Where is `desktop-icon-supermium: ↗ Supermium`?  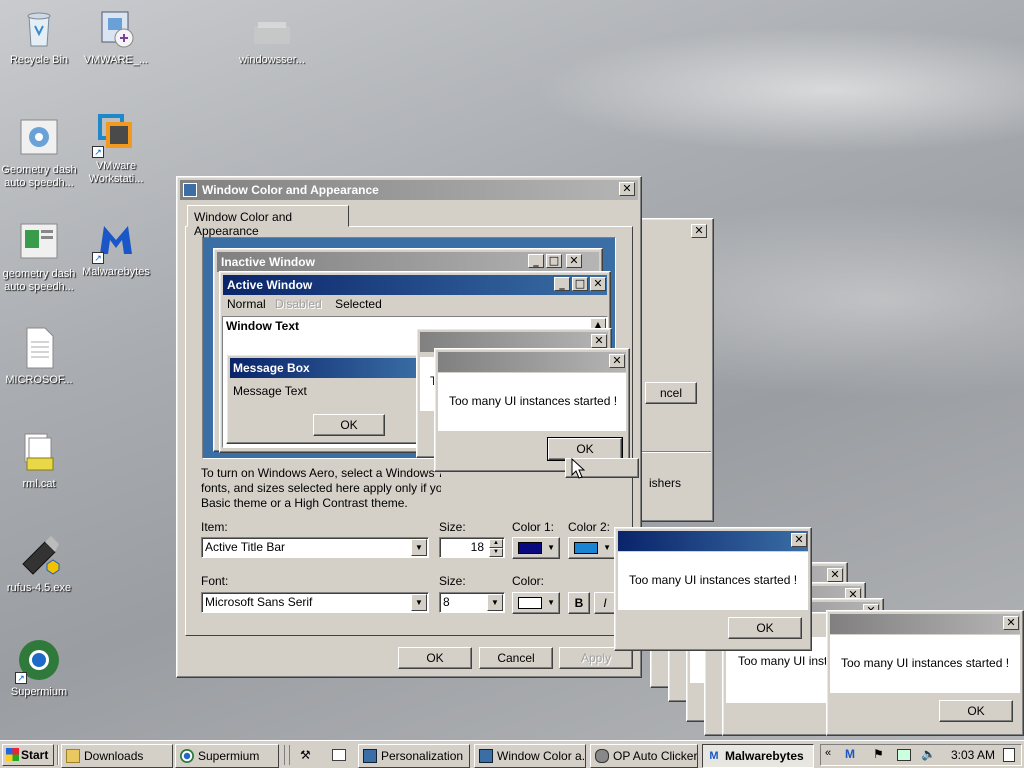 desktop-icon-supermium: ↗ Supermium is located at coordinates (39, 668).